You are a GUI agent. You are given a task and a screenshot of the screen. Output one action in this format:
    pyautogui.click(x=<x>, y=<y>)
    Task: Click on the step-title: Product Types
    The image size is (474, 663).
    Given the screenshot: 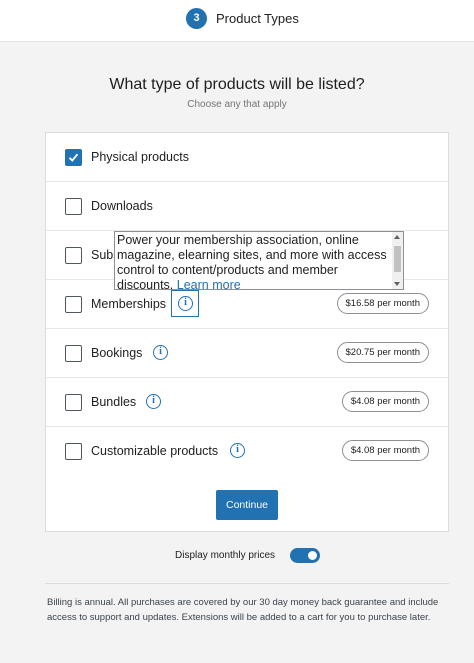 What is the action you would take?
    pyautogui.click(x=257, y=18)
    